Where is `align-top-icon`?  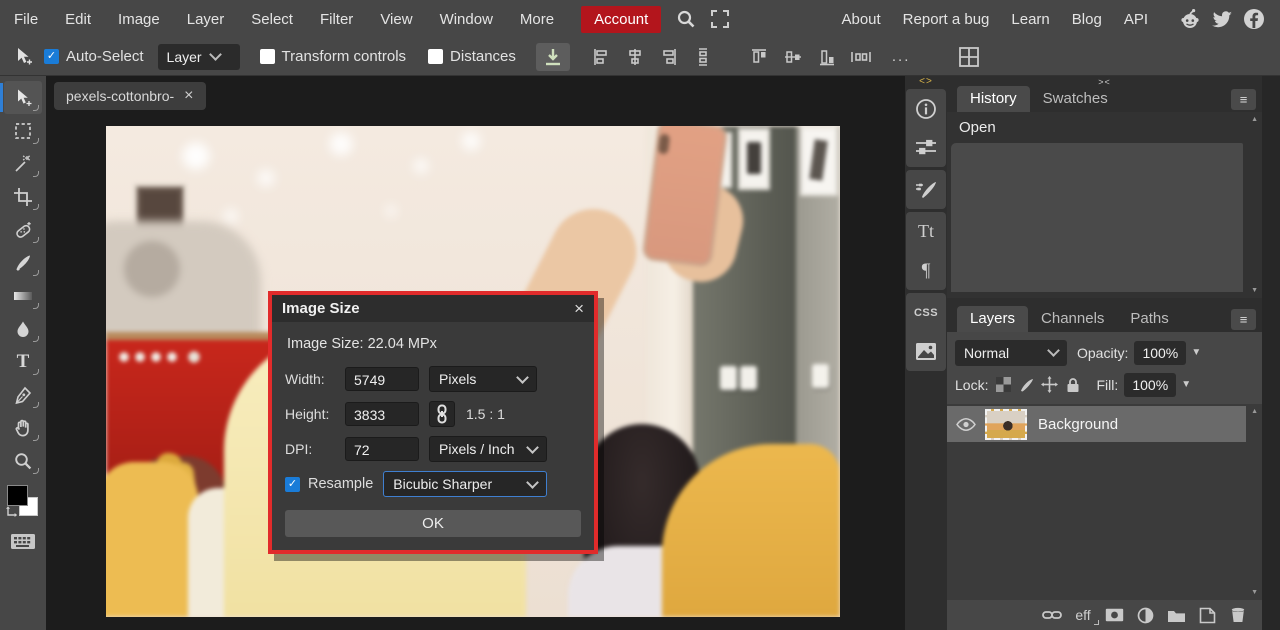 align-top-icon is located at coordinates (759, 57).